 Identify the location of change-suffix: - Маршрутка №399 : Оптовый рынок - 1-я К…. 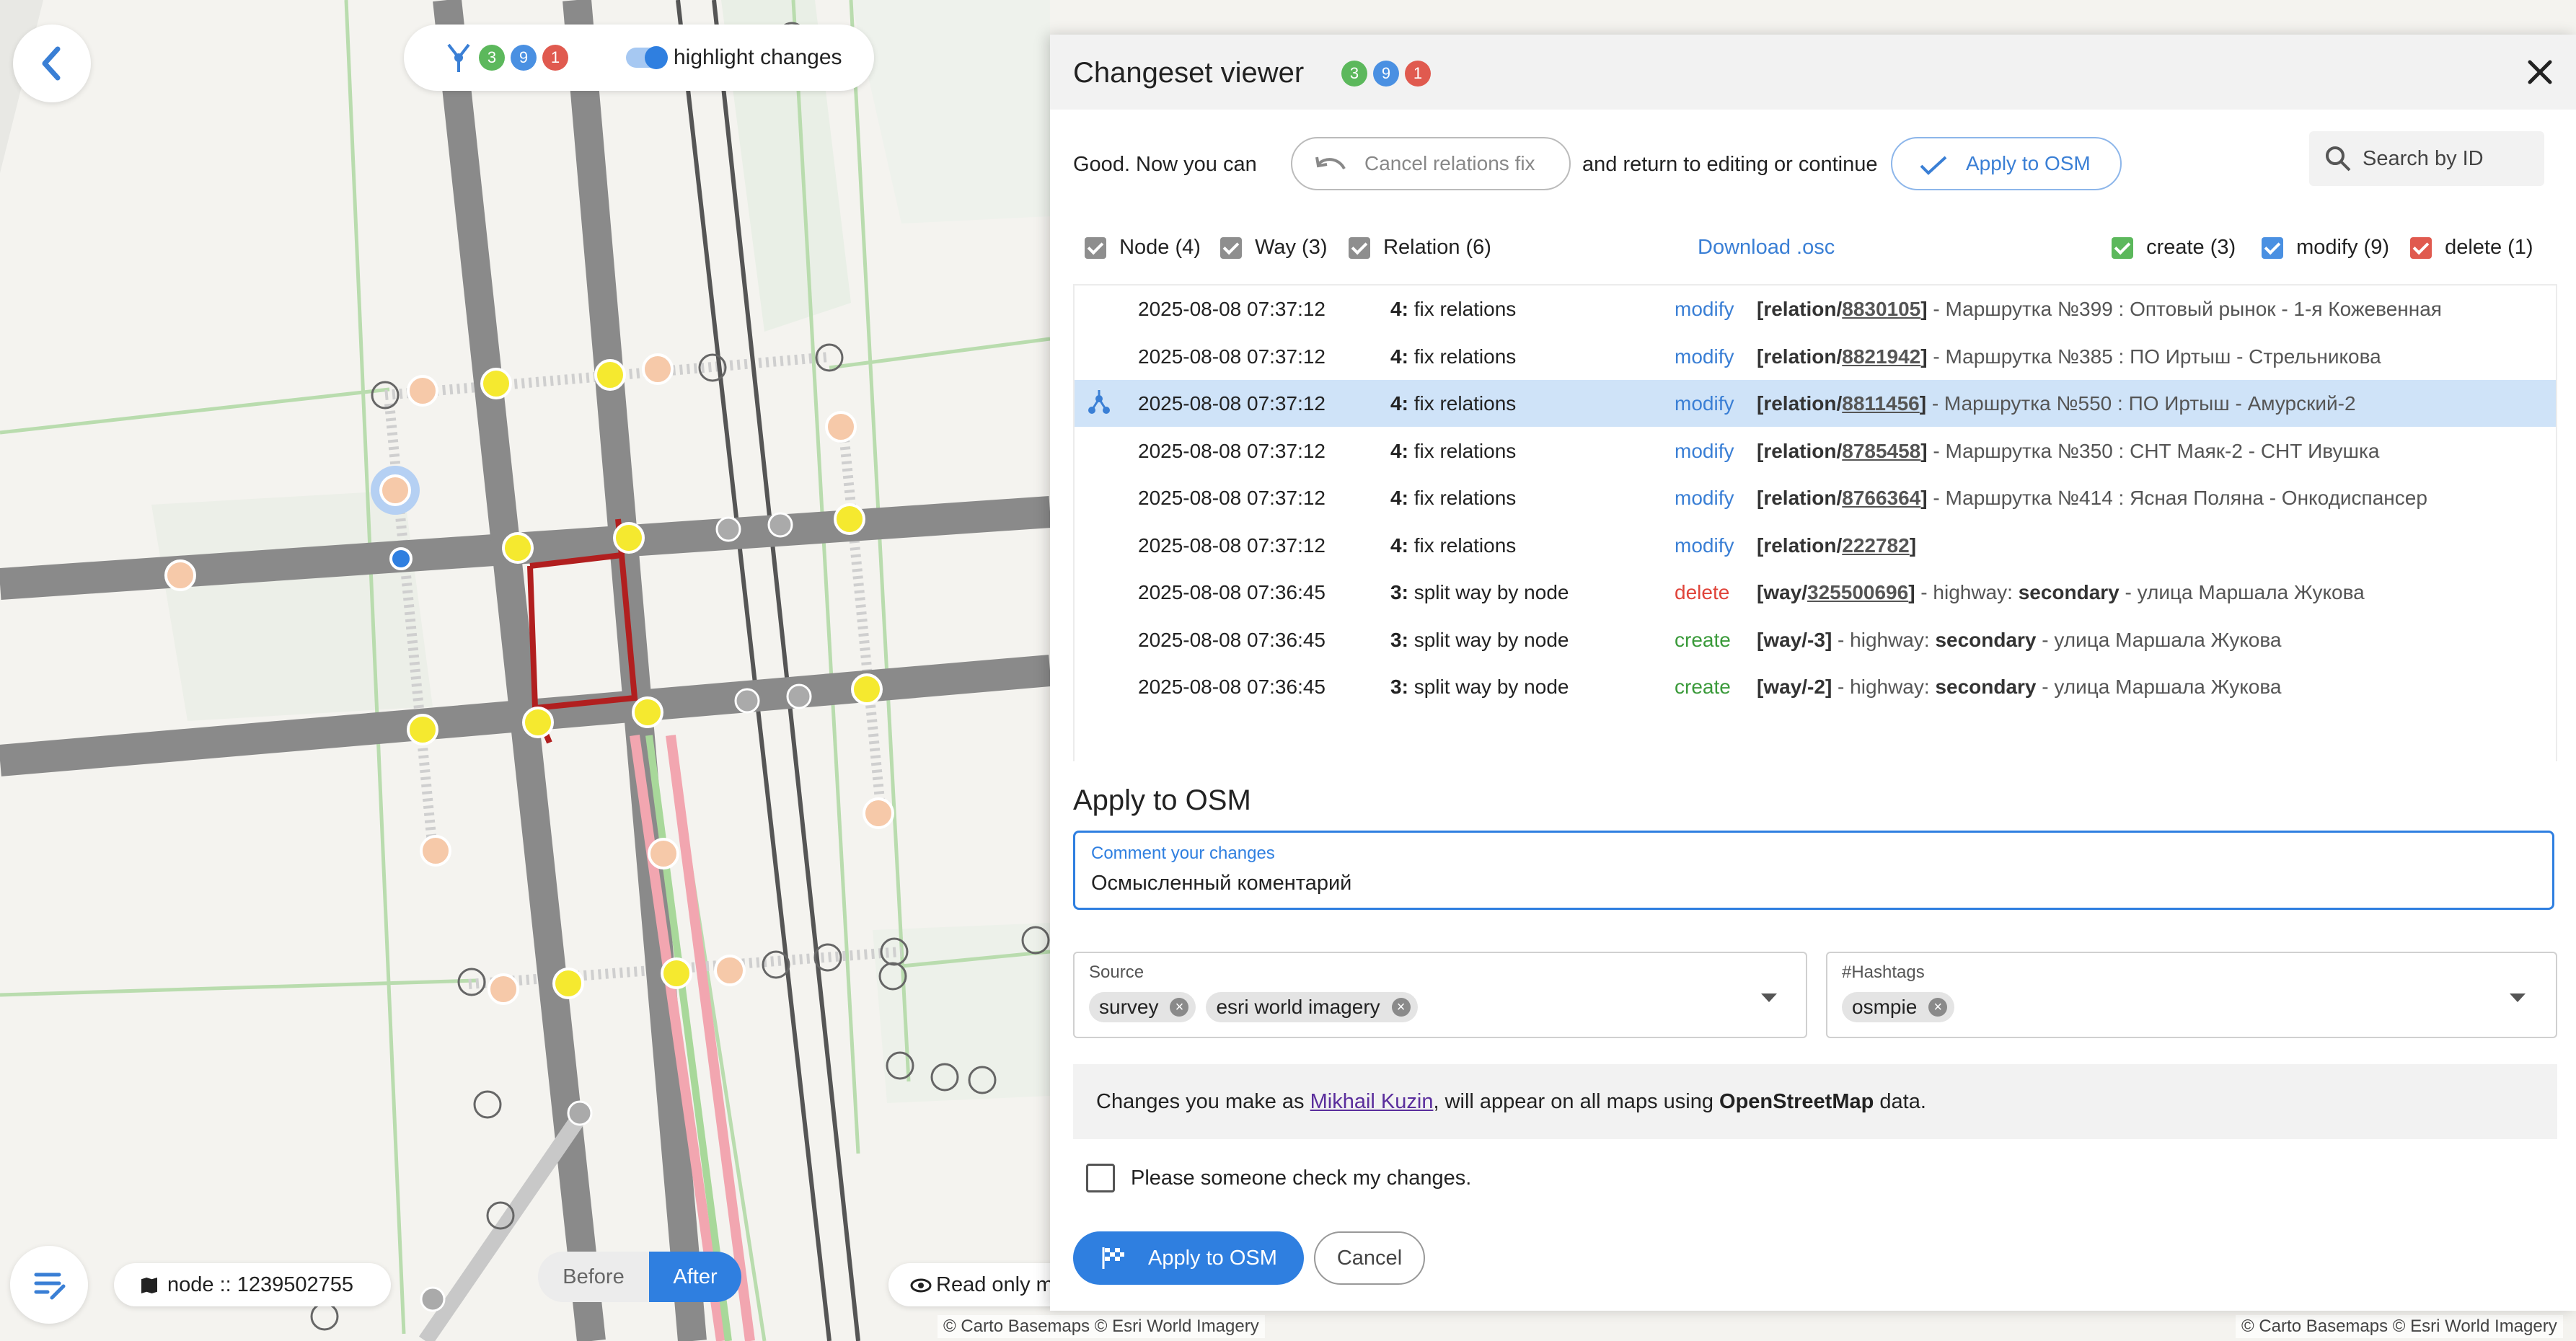
(2184, 309).